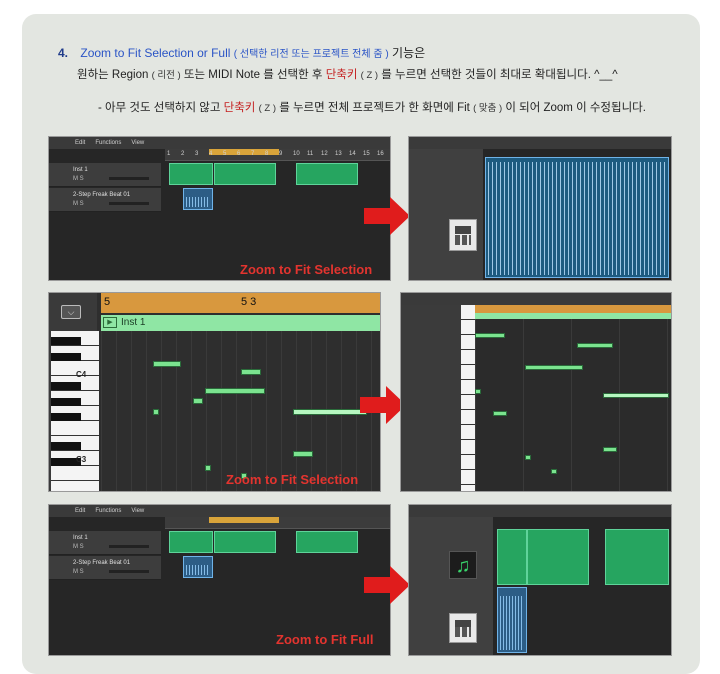  Describe the element at coordinates (219, 143) in the screenshot. I see `menu-bar: Edit Functions View` at that location.